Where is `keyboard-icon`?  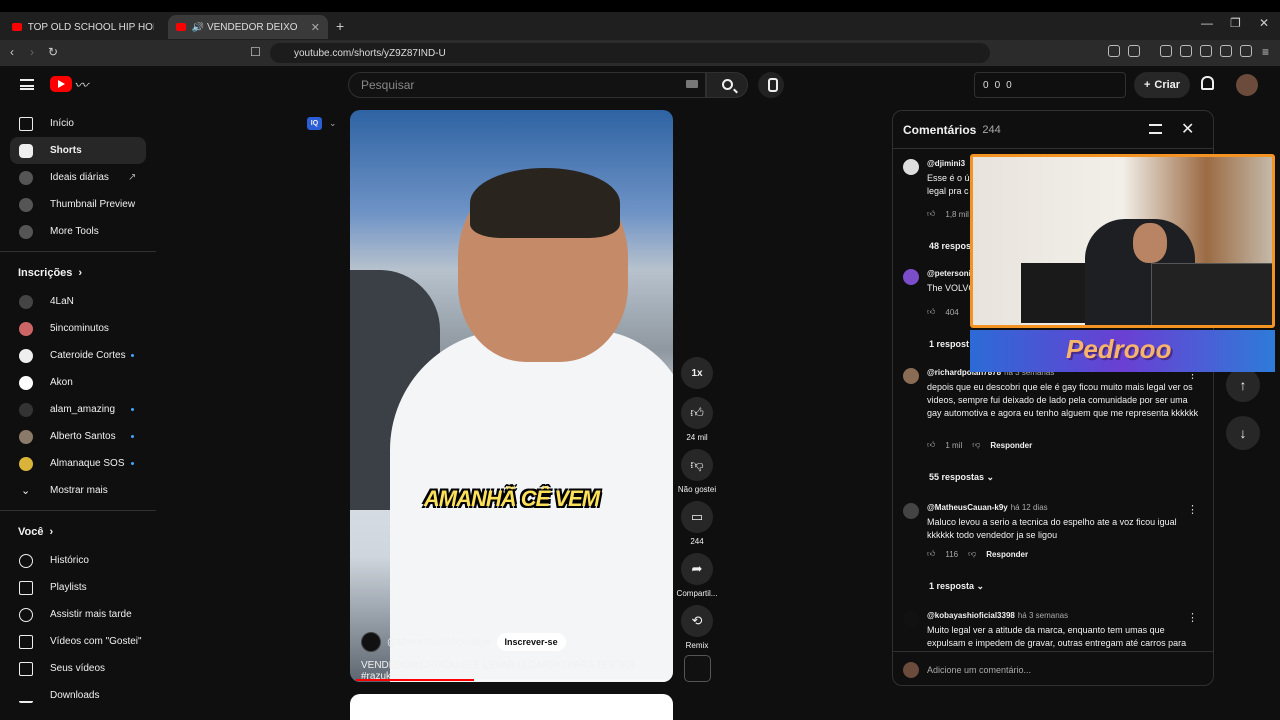 keyboard-icon is located at coordinates (692, 84).